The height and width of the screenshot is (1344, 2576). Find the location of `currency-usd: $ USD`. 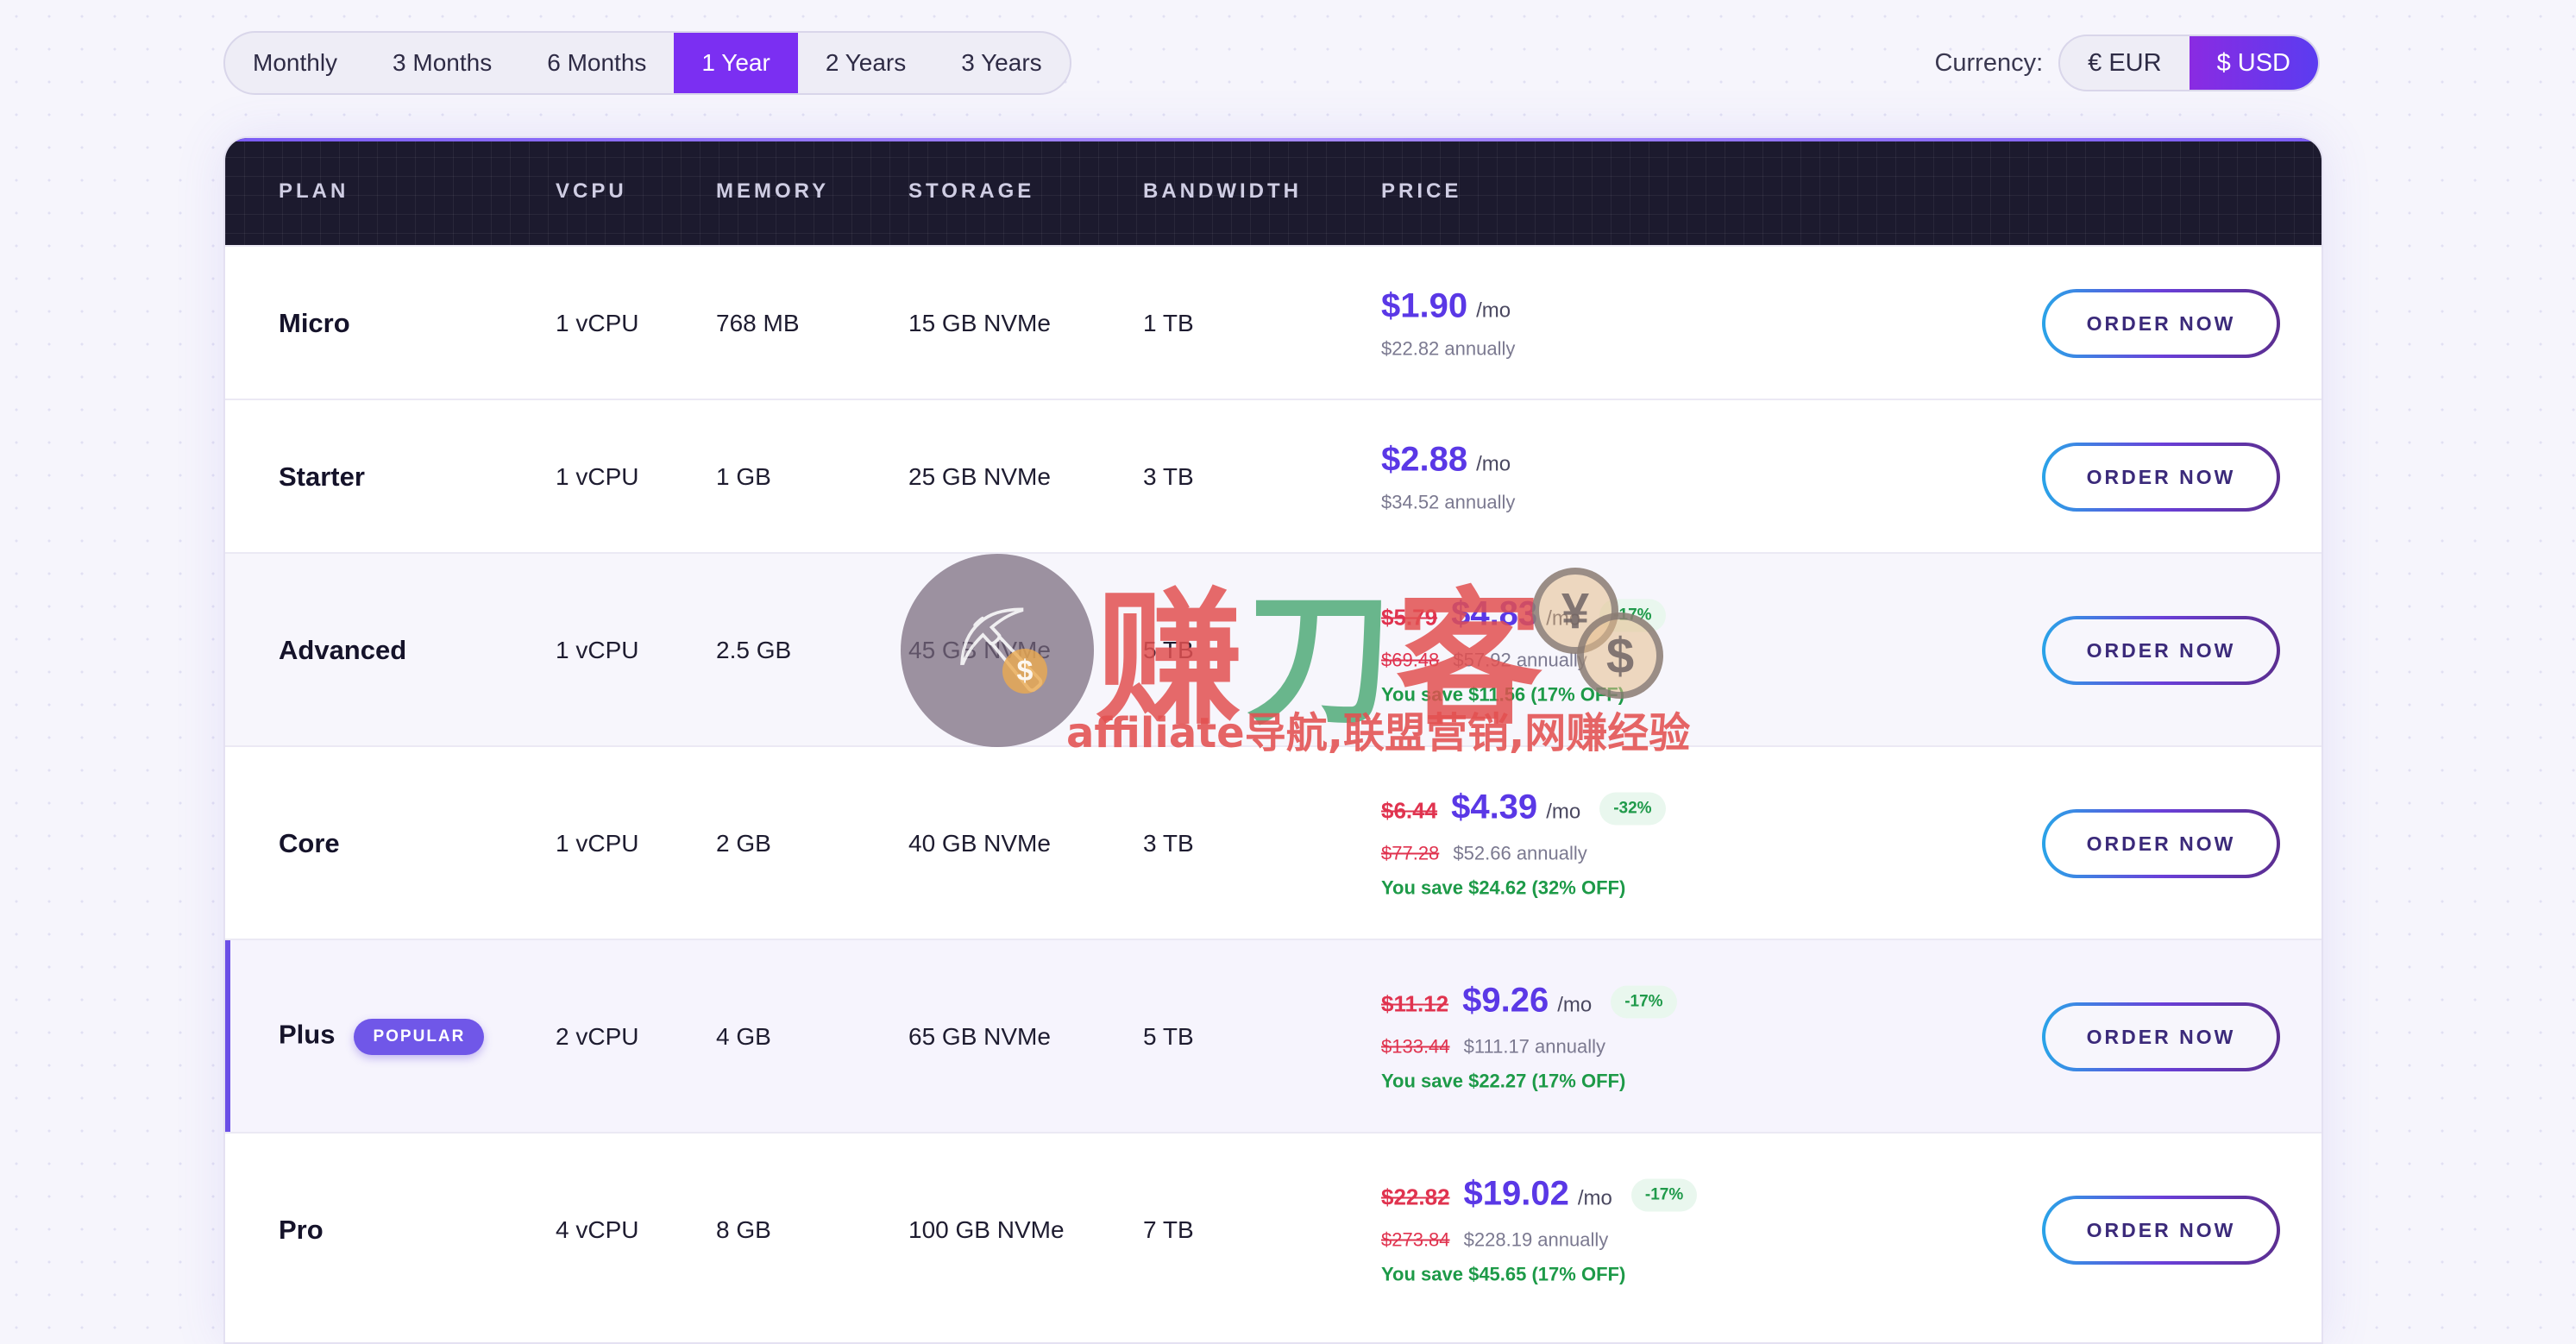

currency-usd: $ USD is located at coordinates (2253, 63).